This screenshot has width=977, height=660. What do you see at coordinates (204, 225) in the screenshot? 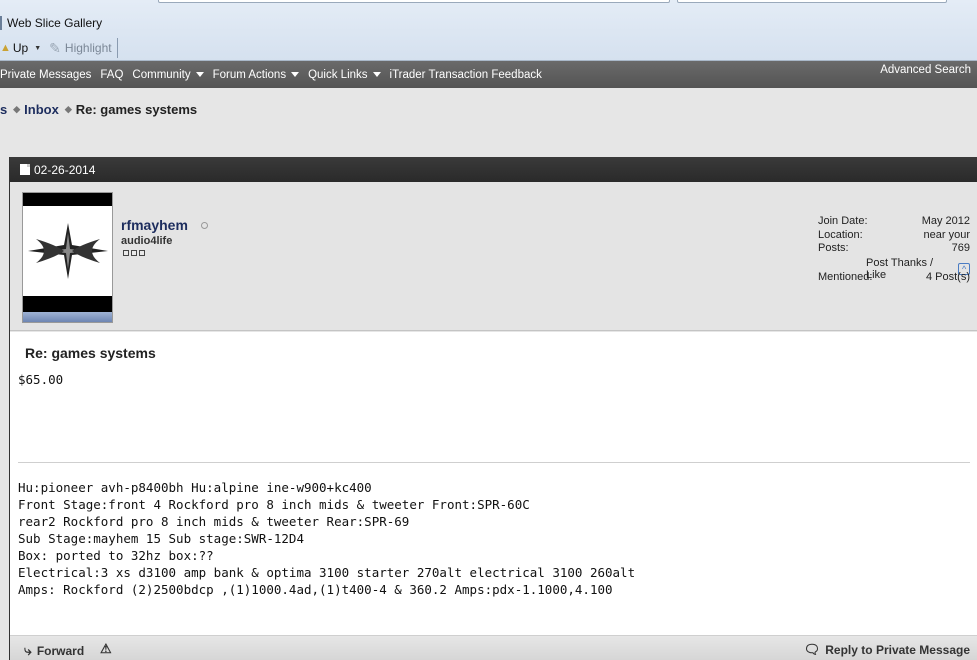
I see `offline-status-icon` at bounding box center [204, 225].